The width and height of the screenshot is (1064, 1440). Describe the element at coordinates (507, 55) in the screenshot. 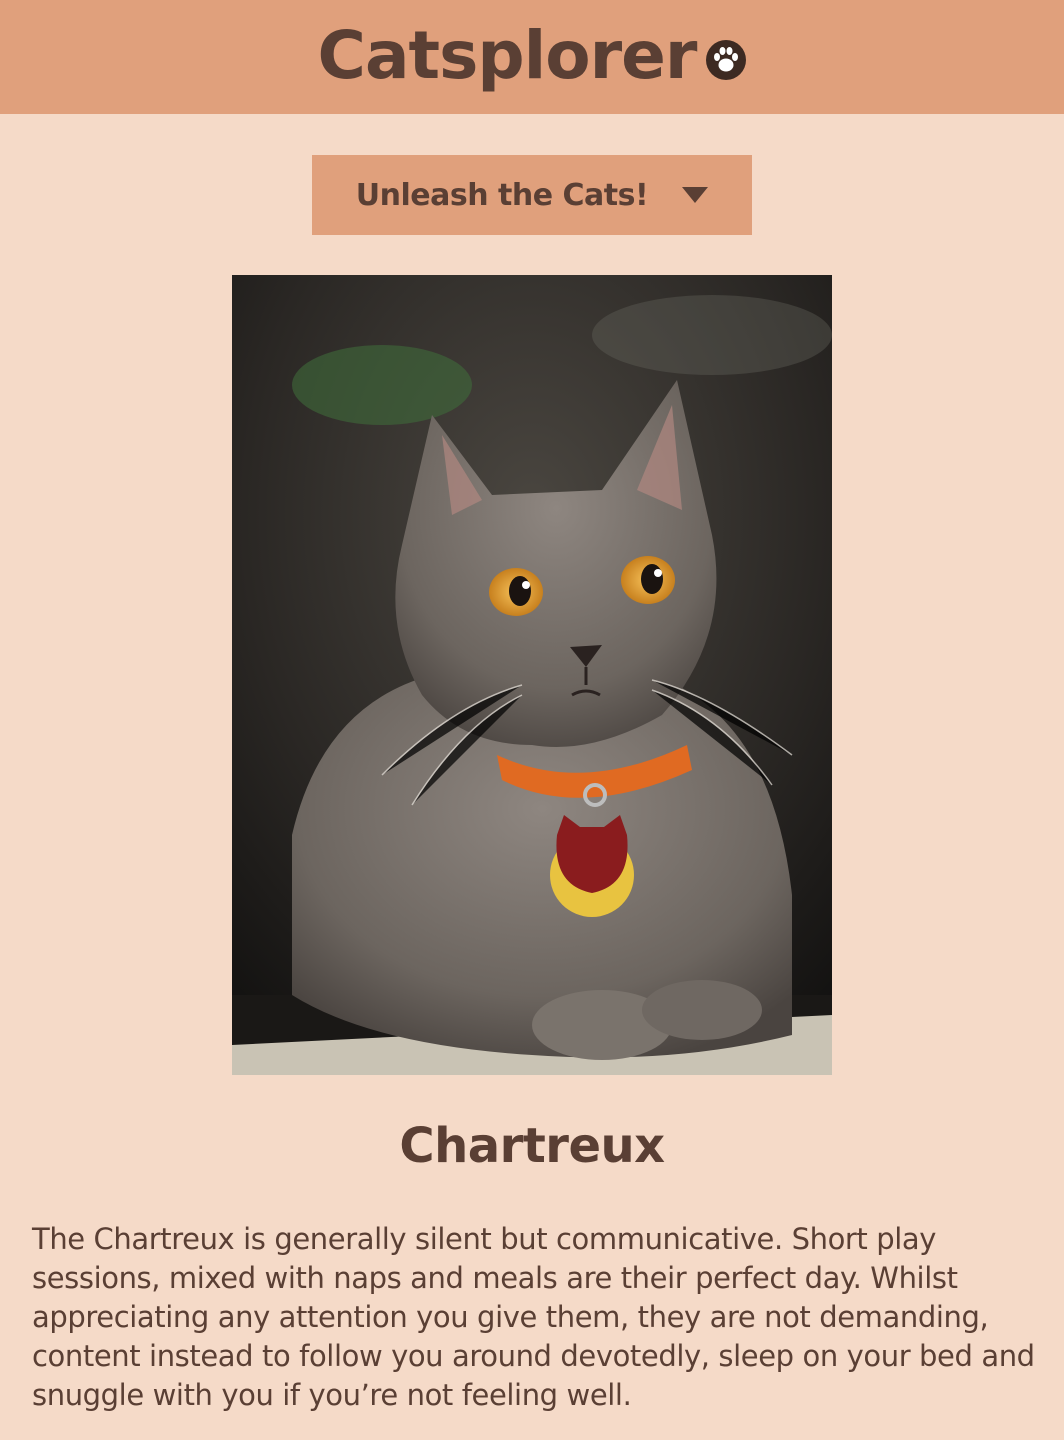

I see `app-title: Catsplorer` at that location.